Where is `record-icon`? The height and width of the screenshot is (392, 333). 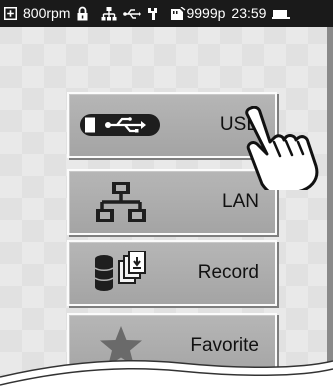 record-icon is located at coordinates (121, 273).